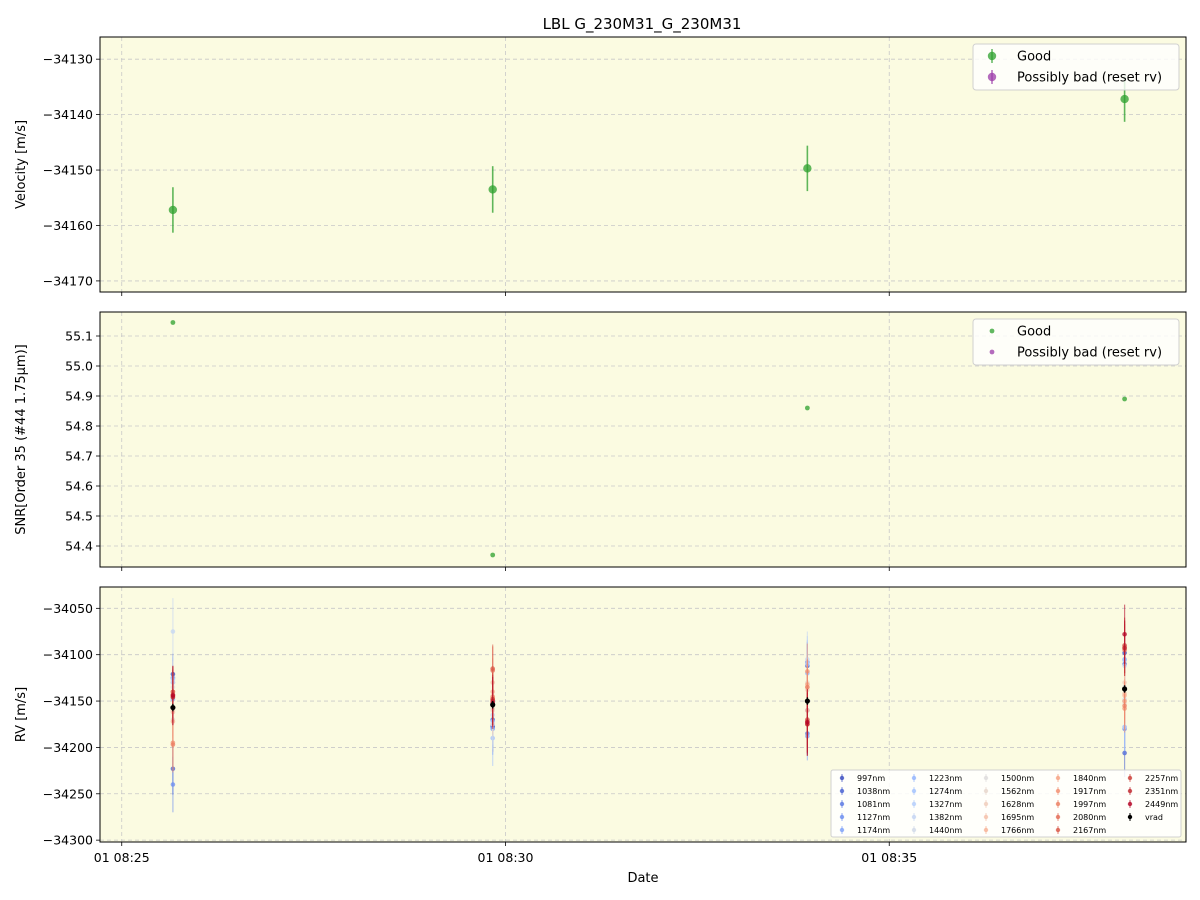 The width and height of the screenshot is (1200, 900). Describe the element at coordinates (1161, 791) in the screenshot. I see `legend-label: 2351nm` at that location.